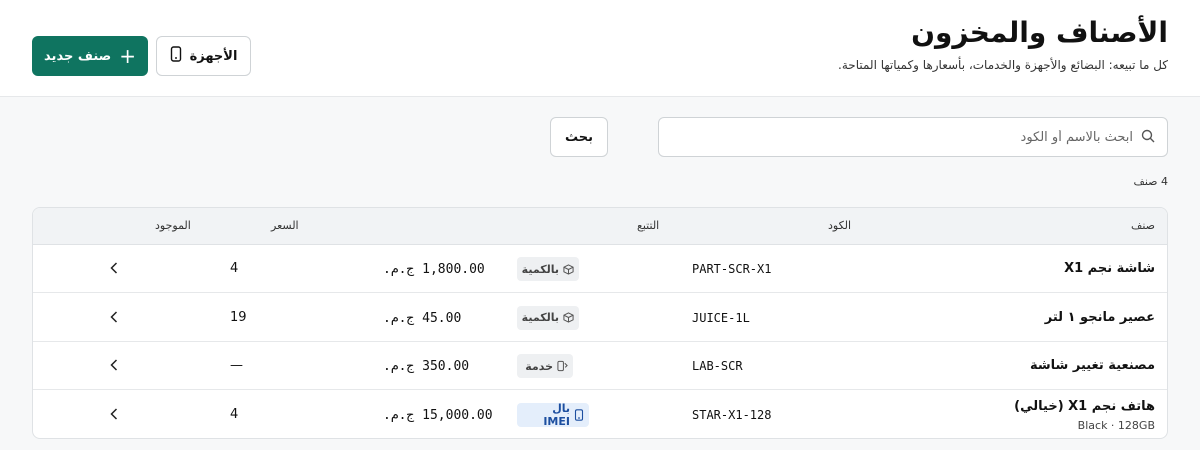 The width and height of the screenshot is (1200, 450). What do you see at coordinates (1099, 317) in the screenshot?
I see `item-name: عصير مانجو ١ لتر` at bounding box center [1099, 317].